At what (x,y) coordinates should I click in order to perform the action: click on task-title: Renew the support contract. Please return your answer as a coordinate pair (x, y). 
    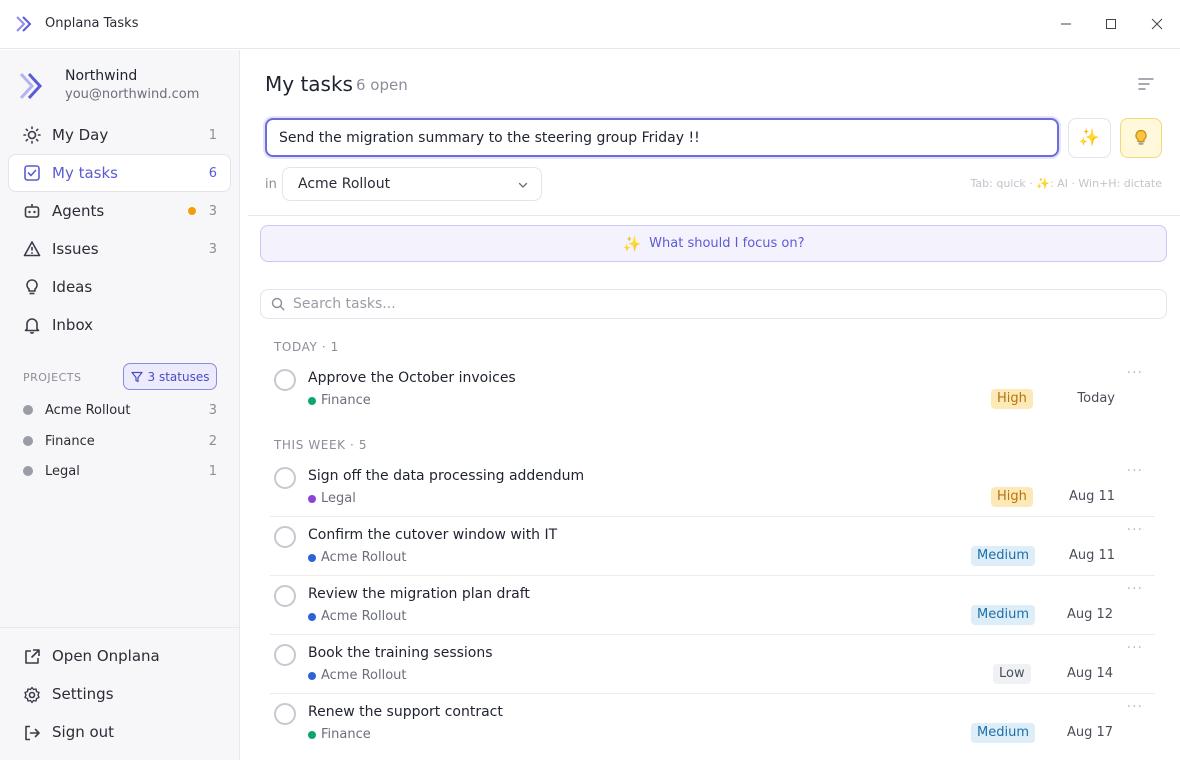
    Looking at the image, I should click on (405, 712).